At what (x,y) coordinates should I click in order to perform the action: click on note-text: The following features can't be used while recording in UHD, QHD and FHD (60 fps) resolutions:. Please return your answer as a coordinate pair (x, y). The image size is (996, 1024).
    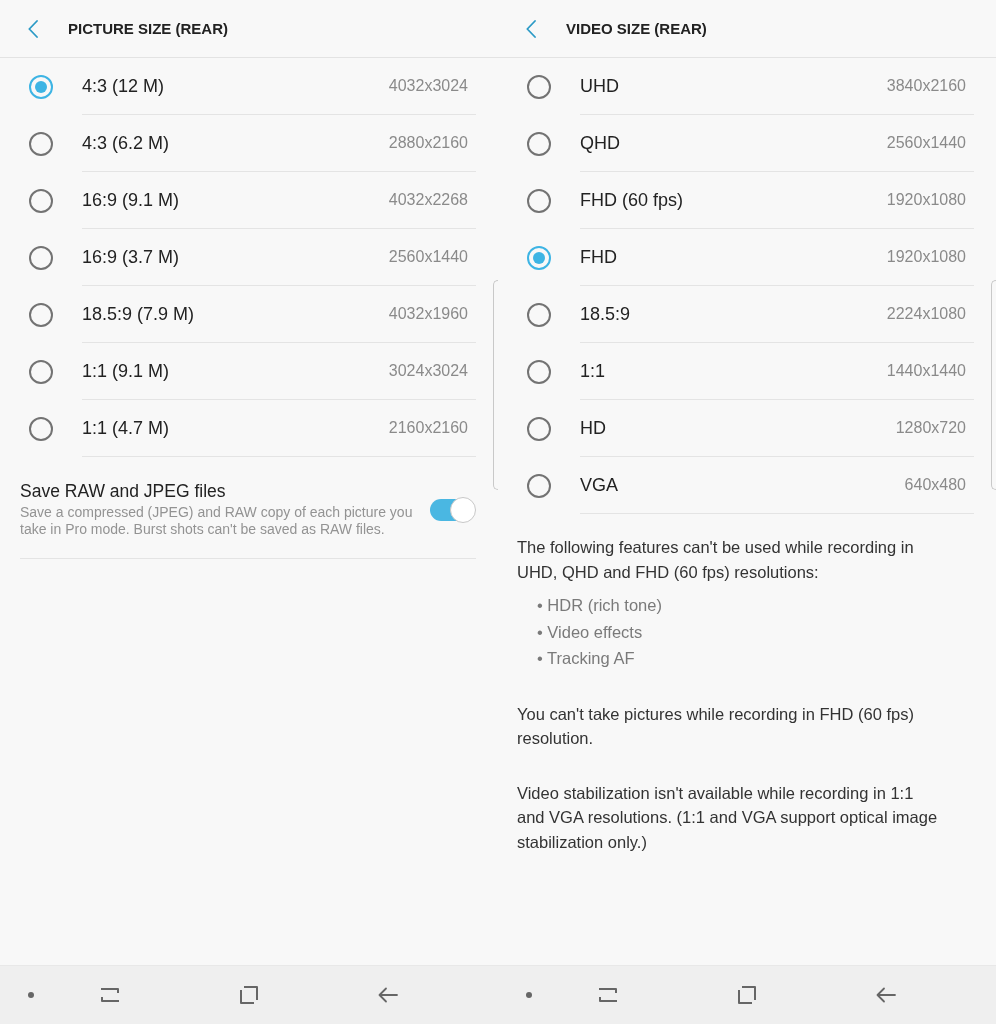
    Looking at the image, I should click on (716, 560).